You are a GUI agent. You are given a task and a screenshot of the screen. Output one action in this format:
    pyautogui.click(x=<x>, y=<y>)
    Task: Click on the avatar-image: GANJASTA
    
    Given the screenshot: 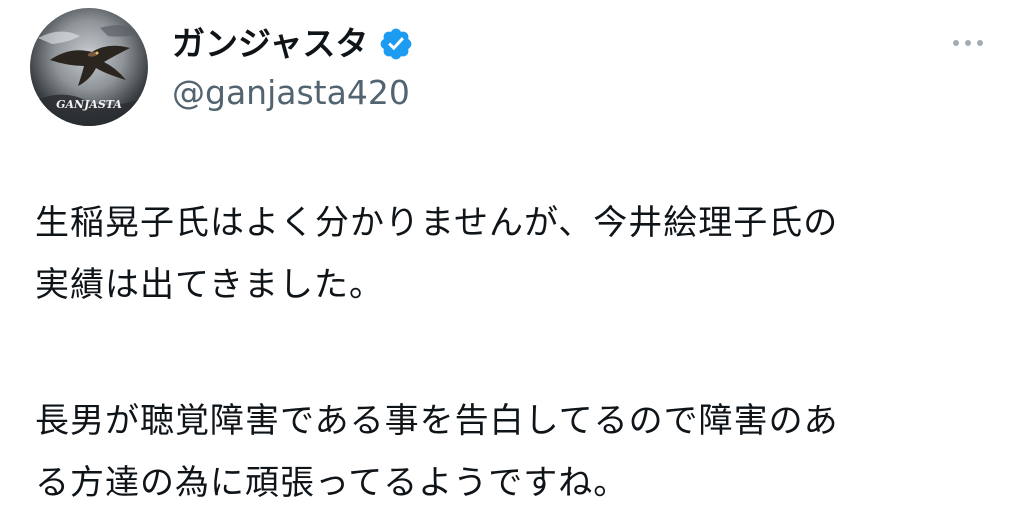 What is the action you would take?
    pyautogui.click(x=89, y=67)
    